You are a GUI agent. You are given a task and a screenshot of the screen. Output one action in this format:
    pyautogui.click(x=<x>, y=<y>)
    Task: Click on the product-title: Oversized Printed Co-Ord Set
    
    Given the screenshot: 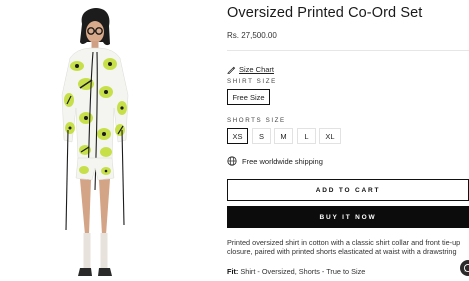 What is the action you would take?
    pyautogui.click(x=325, y=13)
    